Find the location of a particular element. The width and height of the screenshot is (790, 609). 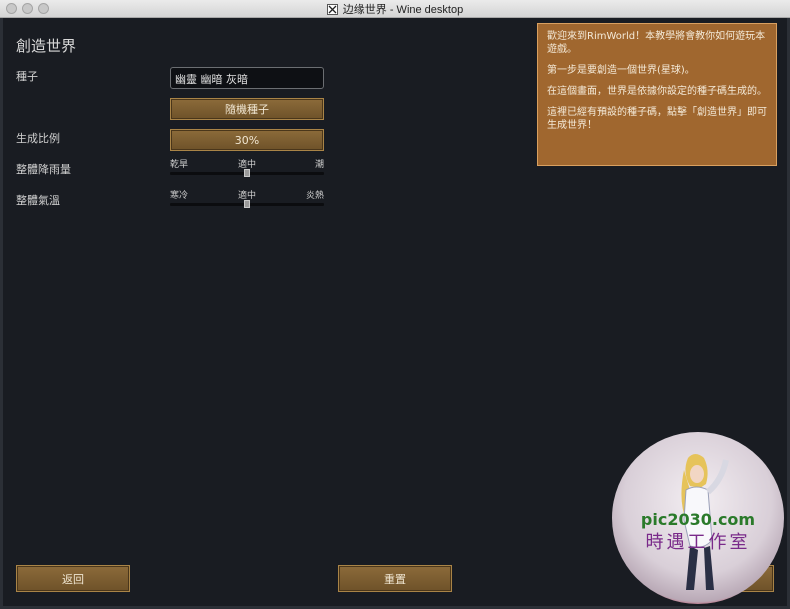

rainfall-slider is located at coordinates (247, 173).